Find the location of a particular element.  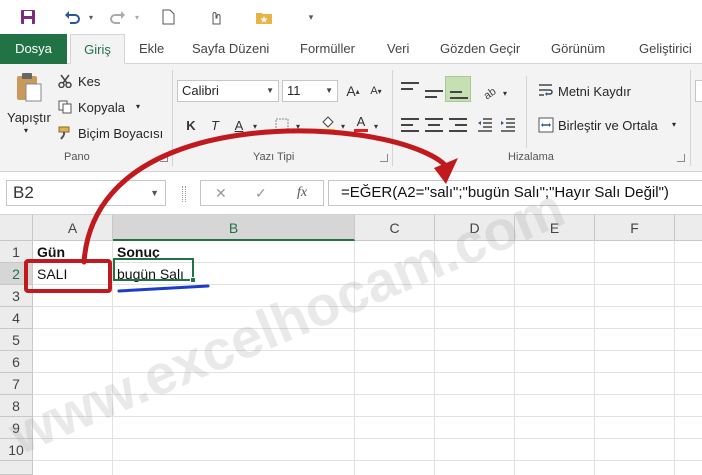

cut-button: Kes is located at coordinates (103, 82).